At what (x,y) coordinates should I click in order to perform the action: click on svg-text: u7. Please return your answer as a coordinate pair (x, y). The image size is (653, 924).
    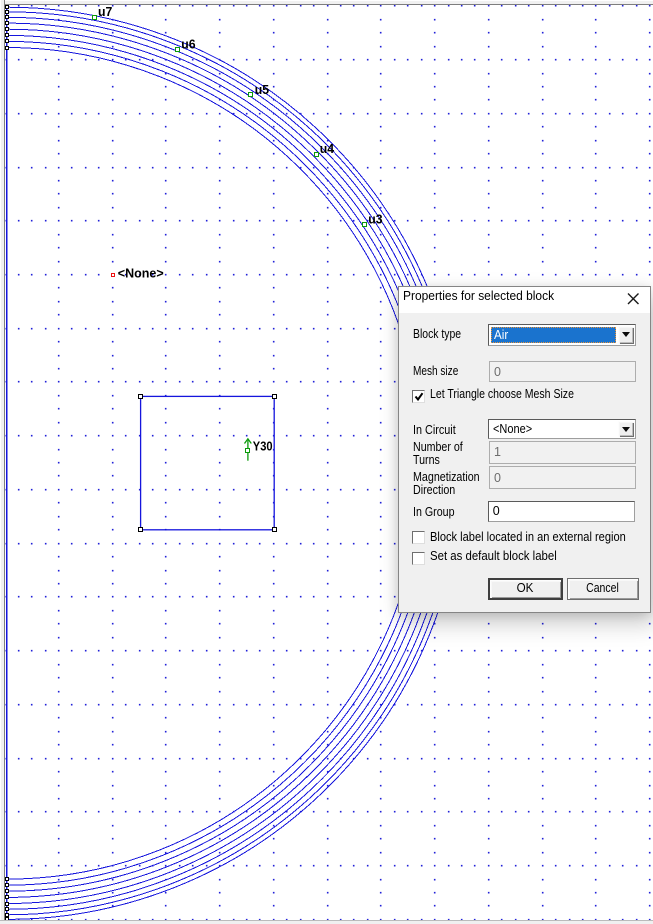
    Looking at the image, I should click on (105, 12).